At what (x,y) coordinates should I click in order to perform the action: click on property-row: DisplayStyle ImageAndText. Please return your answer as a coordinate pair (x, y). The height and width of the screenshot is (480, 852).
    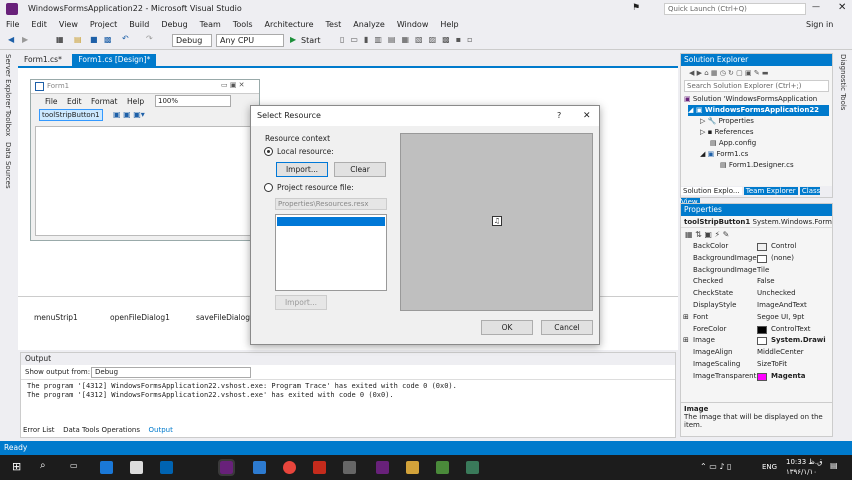
    Looking at the image, I should click on (756, 306).